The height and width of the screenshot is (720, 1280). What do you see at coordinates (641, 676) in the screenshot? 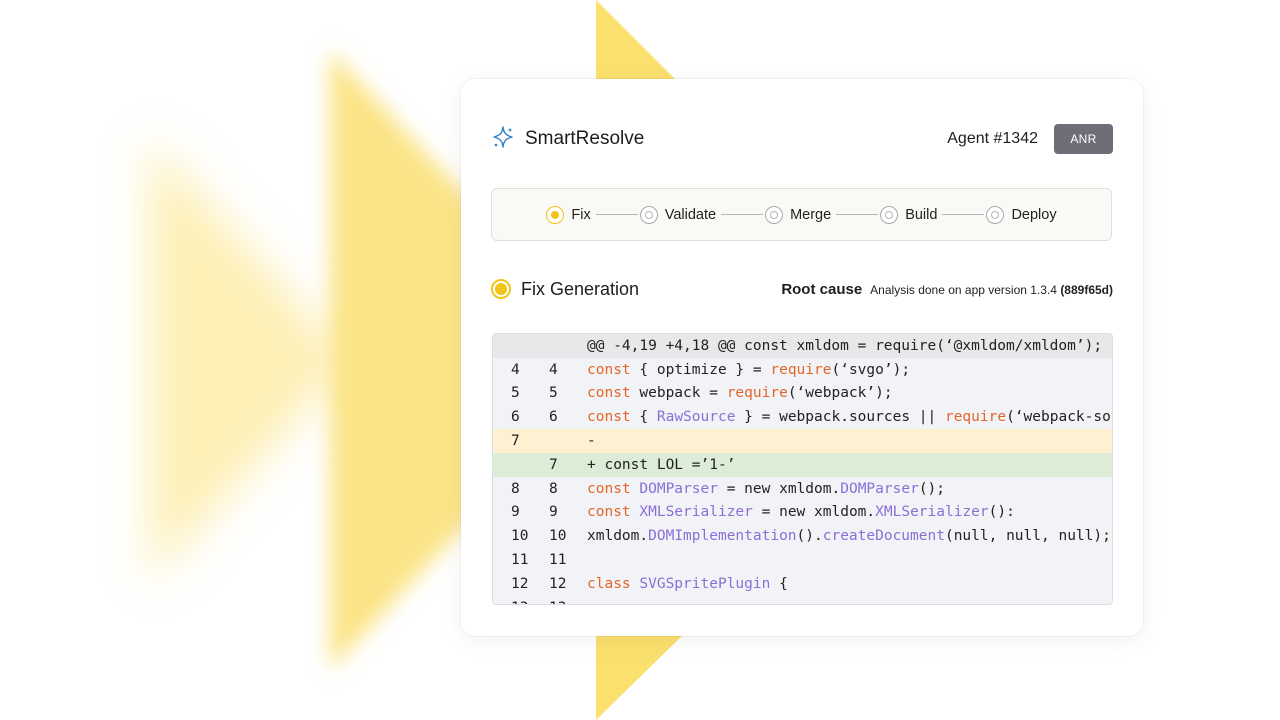
I see `decorative-triangle-bottom` at bounding box center [641, 676].